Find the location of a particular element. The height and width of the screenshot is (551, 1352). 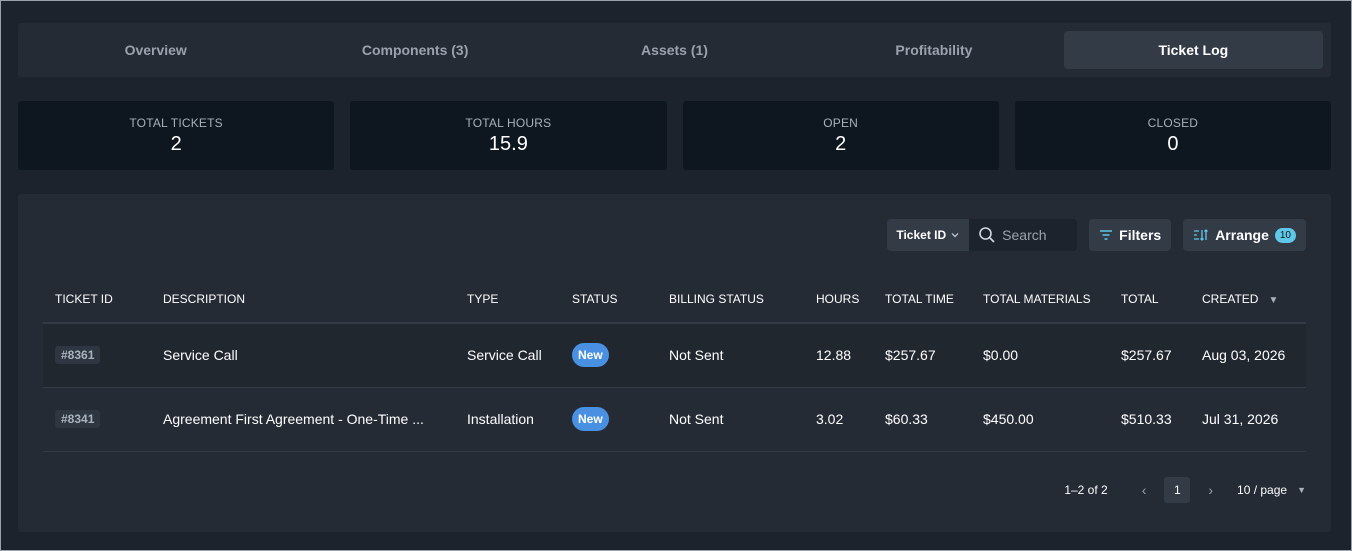

chevron-left-icon: ‹ is located at coordinates (1144, 490).